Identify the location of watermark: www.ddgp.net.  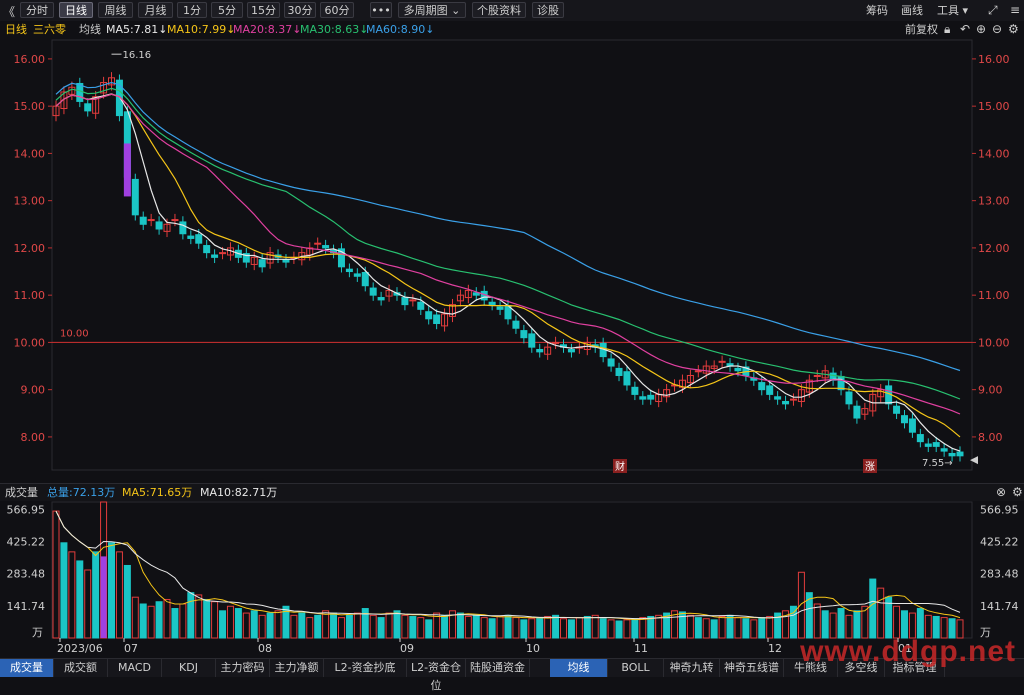
(908, 651).